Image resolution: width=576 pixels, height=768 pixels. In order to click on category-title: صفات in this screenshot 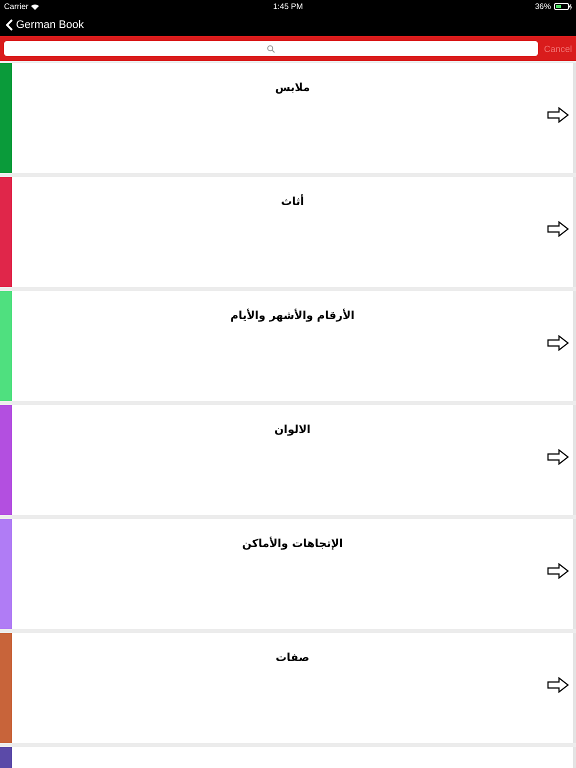, I will do `click(293, 657)`.